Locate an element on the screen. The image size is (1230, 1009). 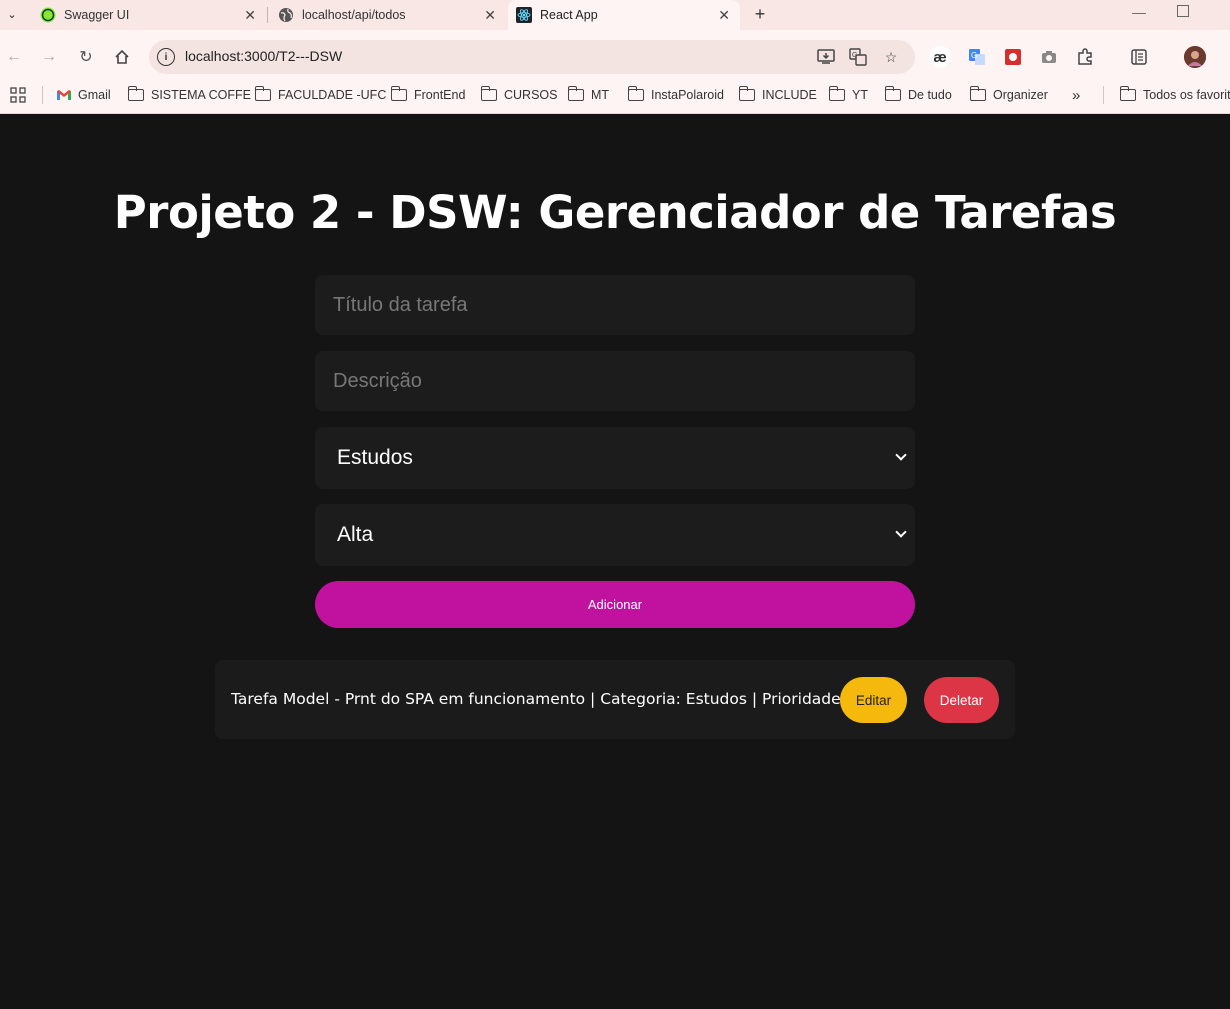
globe-icon is located at coordinates (286, 15).